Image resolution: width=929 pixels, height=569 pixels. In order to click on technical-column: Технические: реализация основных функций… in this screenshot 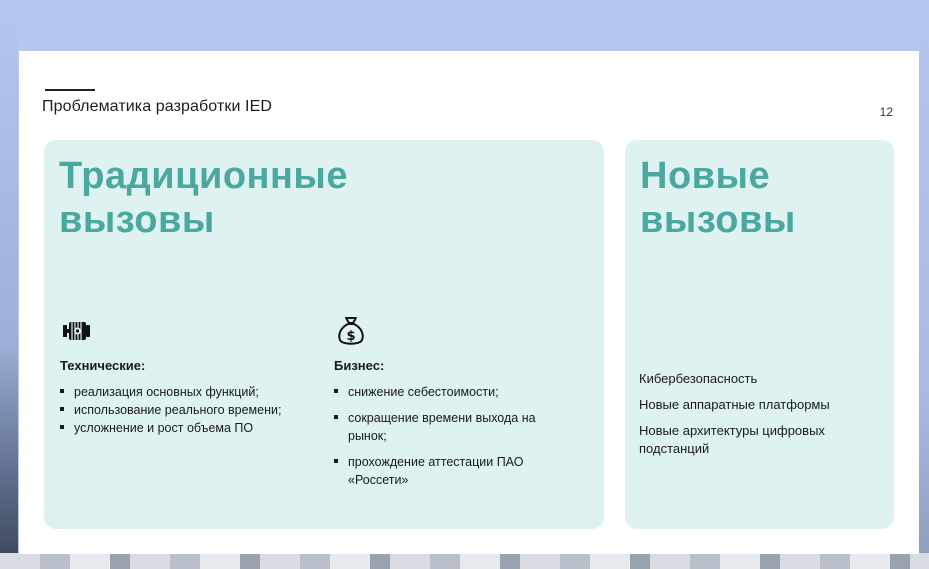, I will do `click(180, 375)`.